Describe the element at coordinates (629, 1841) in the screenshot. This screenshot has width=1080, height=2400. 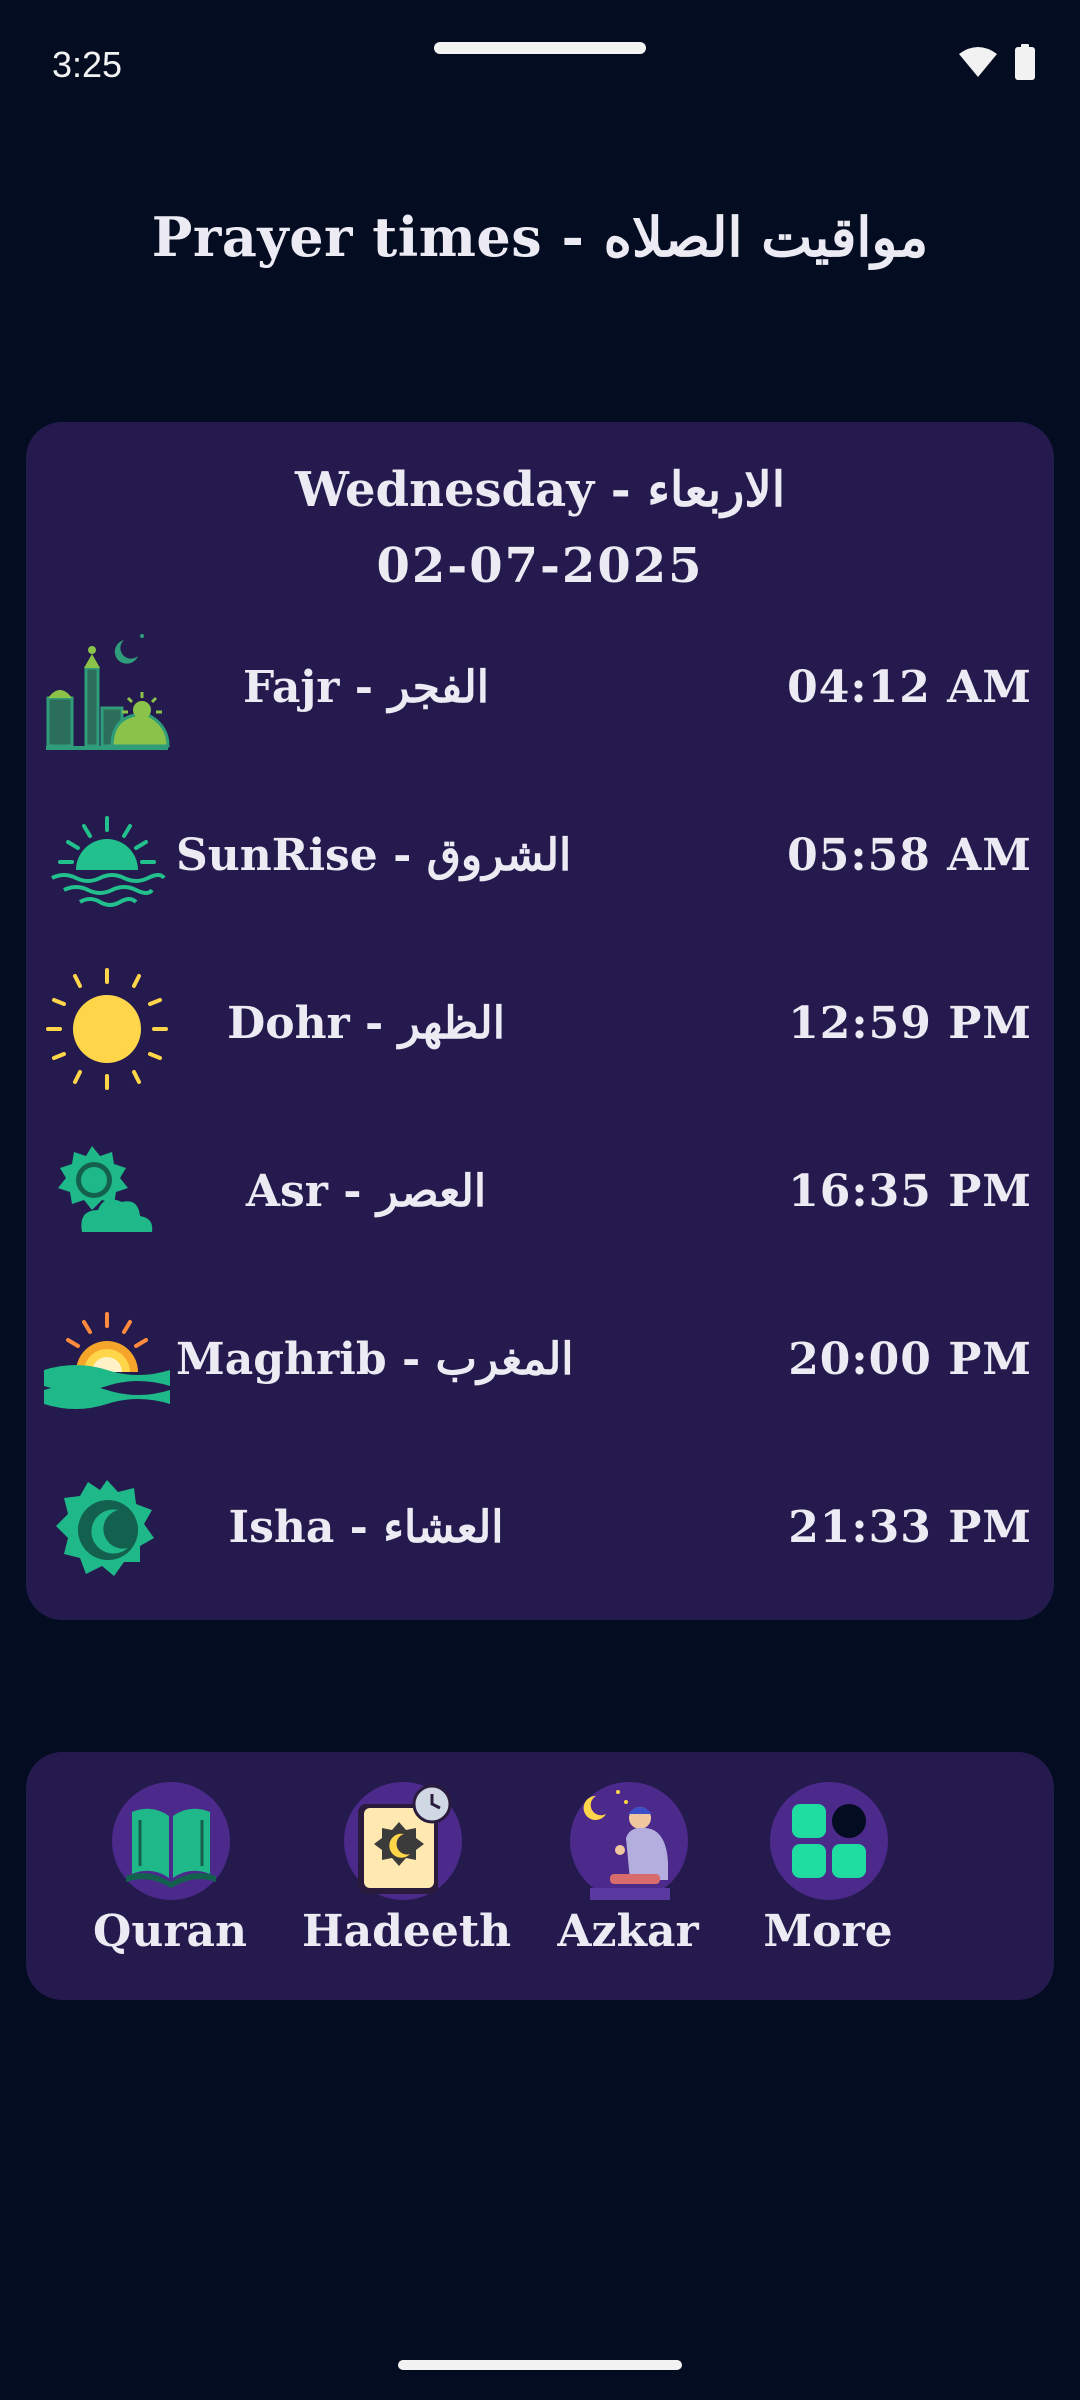
I see `praying-person-icon` at that location.